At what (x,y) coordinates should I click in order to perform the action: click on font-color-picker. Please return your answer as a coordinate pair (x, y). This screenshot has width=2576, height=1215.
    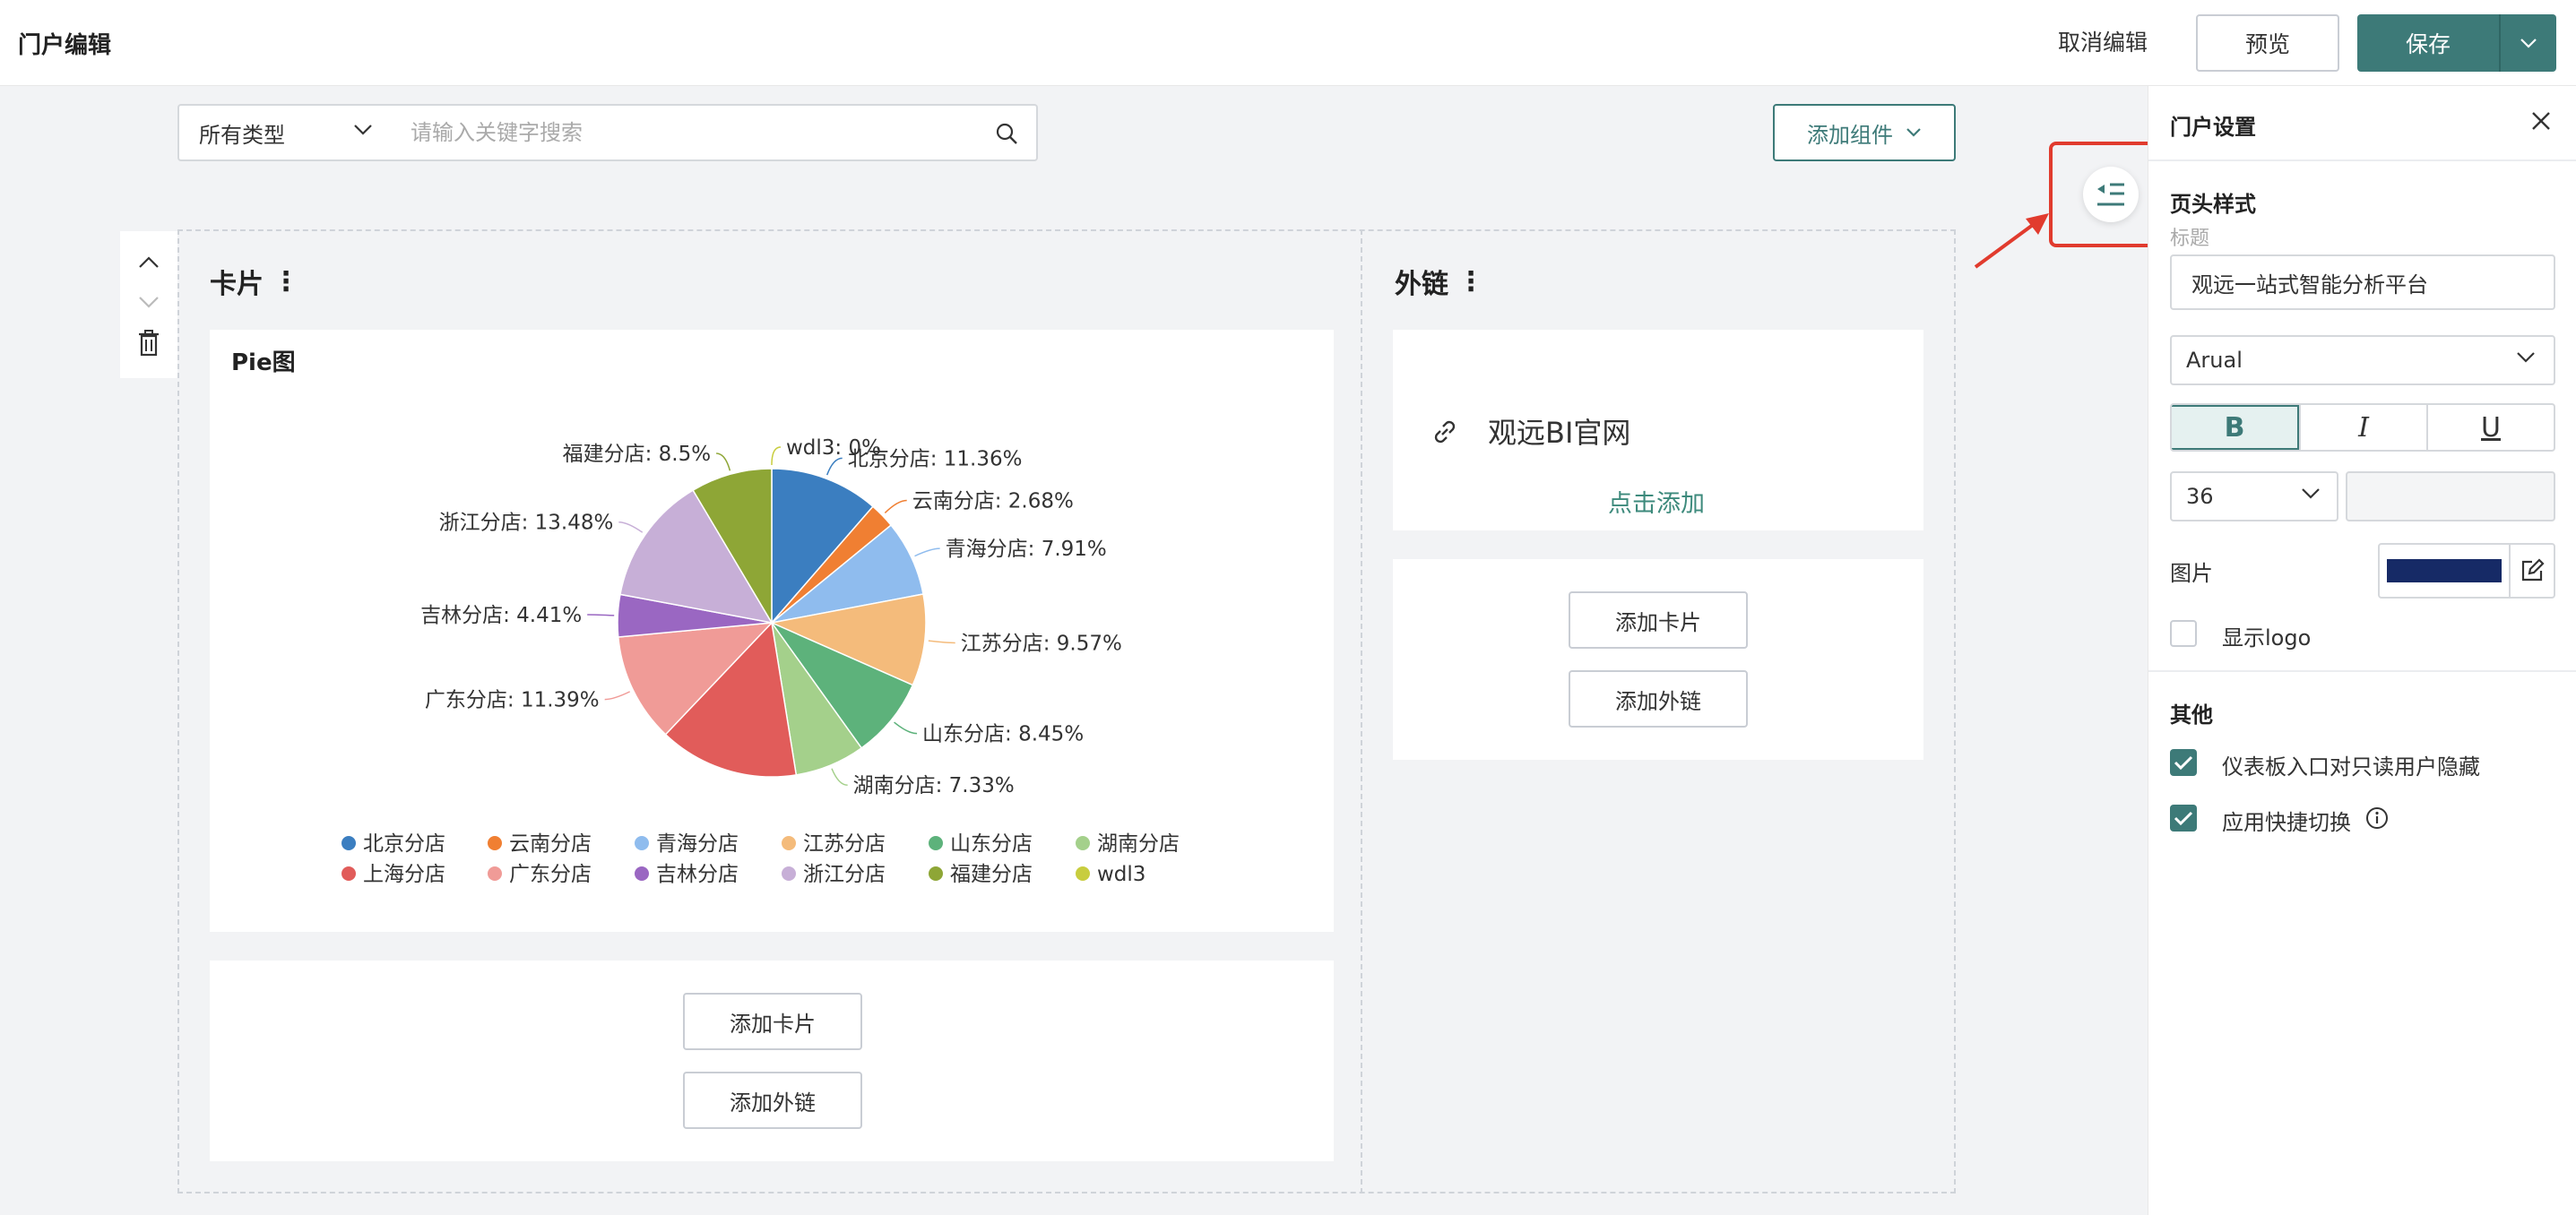
    Looking at the image, I should click on (2450, 496).